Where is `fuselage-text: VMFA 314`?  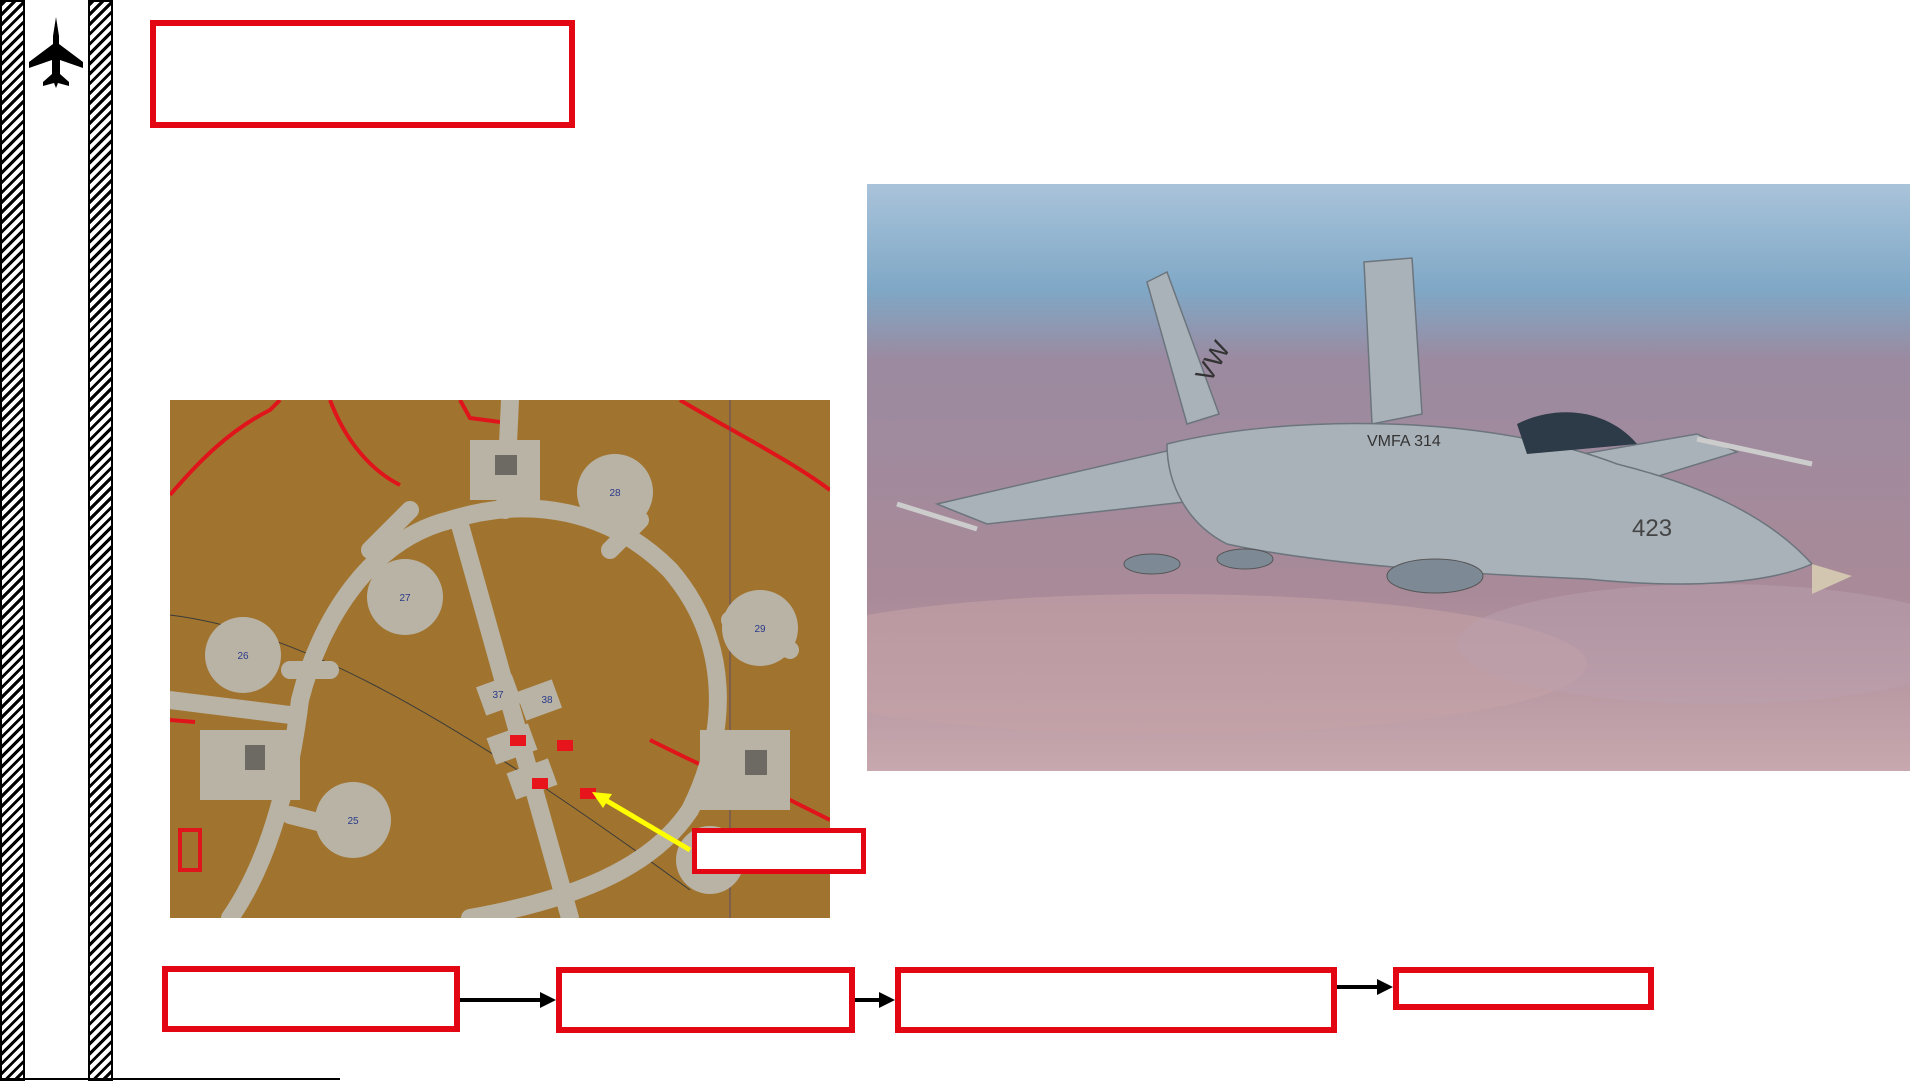 fuselage-text: VMFA 314 is located at coordinates (1404, 441).